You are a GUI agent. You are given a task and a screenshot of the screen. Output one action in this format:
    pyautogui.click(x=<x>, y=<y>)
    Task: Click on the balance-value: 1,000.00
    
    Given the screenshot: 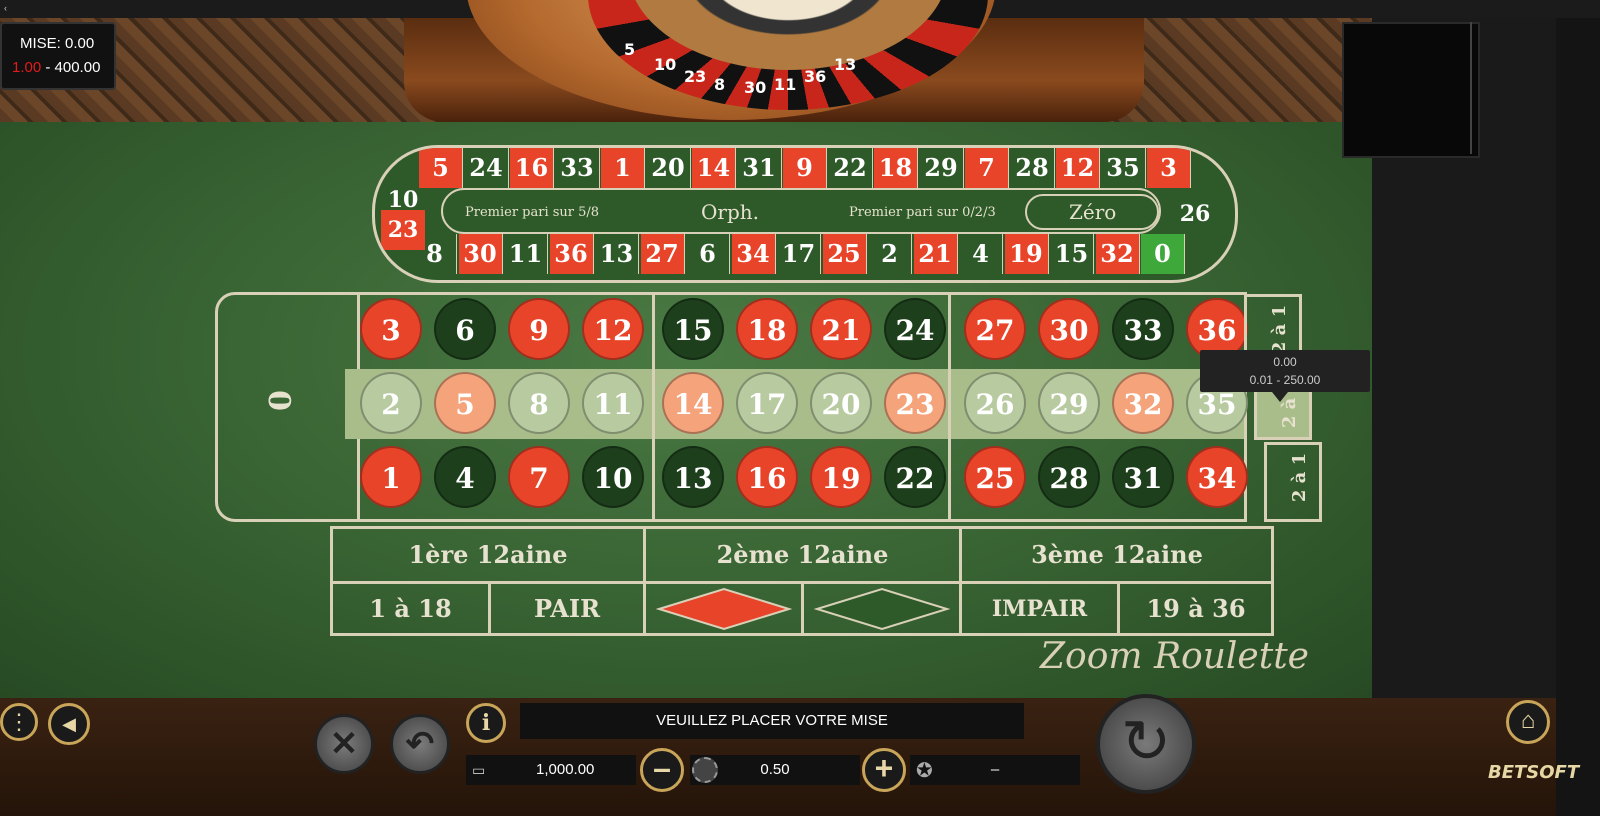 What is the action you would take?
    pyautogui.click(x=565, y=769)
    